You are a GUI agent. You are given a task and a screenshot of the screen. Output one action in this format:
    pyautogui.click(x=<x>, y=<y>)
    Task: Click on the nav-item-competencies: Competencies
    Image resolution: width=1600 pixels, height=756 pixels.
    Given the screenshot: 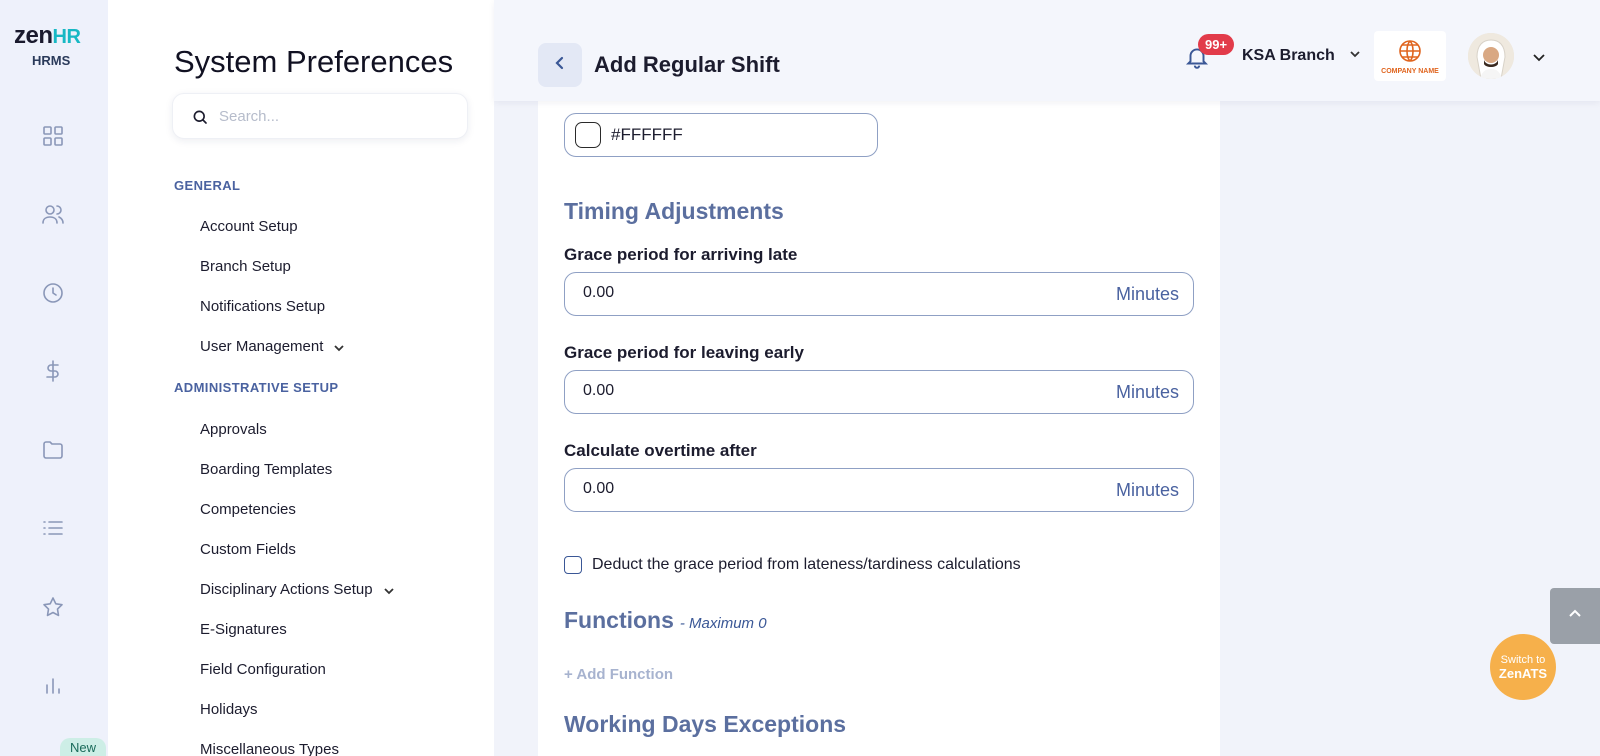 What is the action you would take?
    pyautogui.click(x=248, y=509)
    